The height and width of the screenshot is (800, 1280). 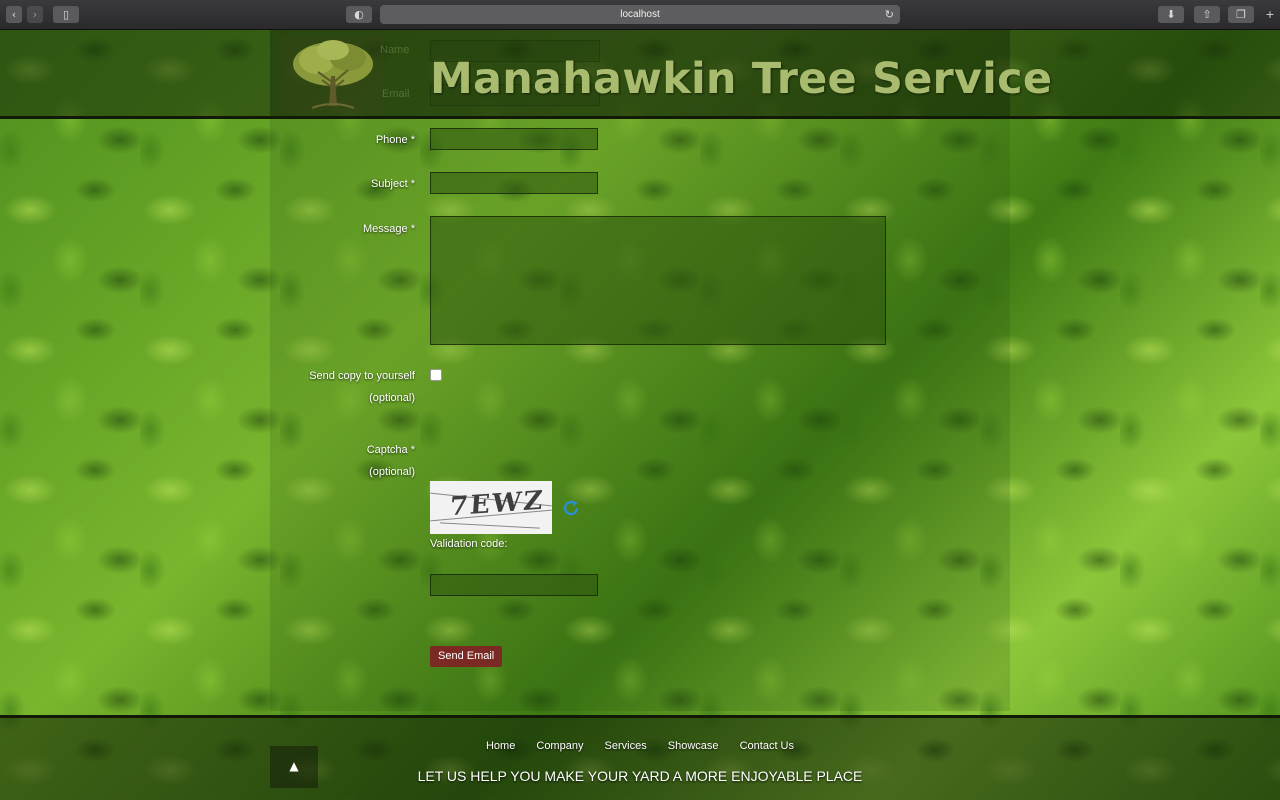 What do you see at coordinates (362, 376) in the screenshot?
I see `copy-label: Send copy to yourself` at bounding box center [362, 376].